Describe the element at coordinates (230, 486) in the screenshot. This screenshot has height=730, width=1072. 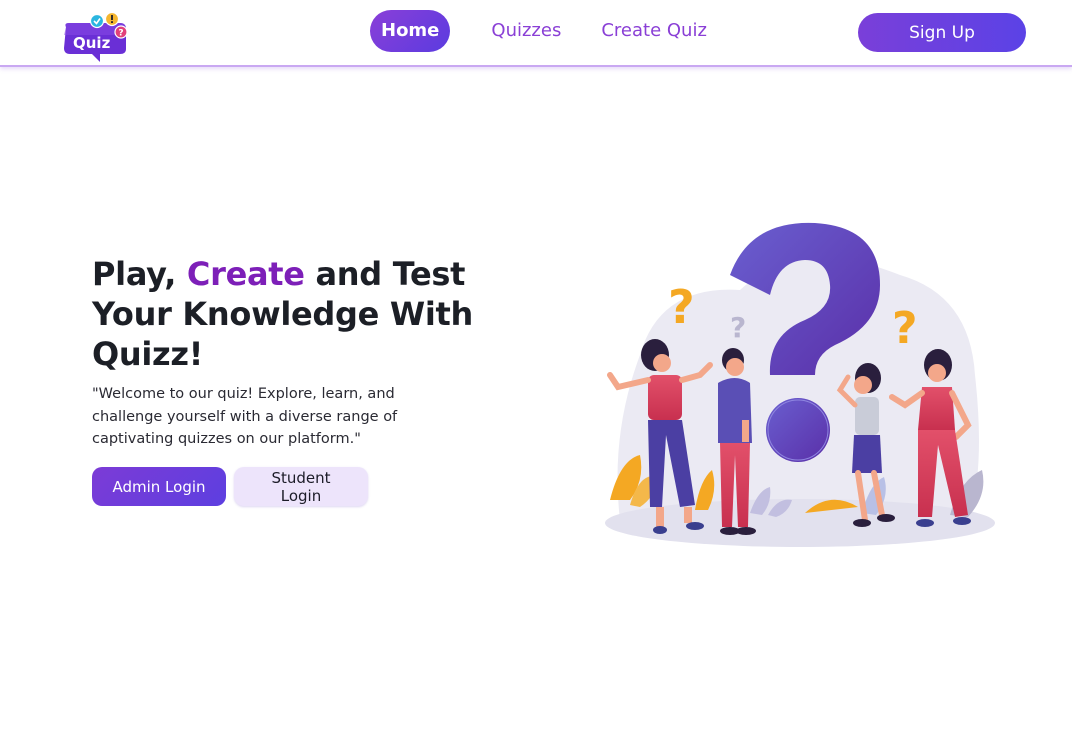
I see `login-buttons: Admin Login Student Login` at that location.